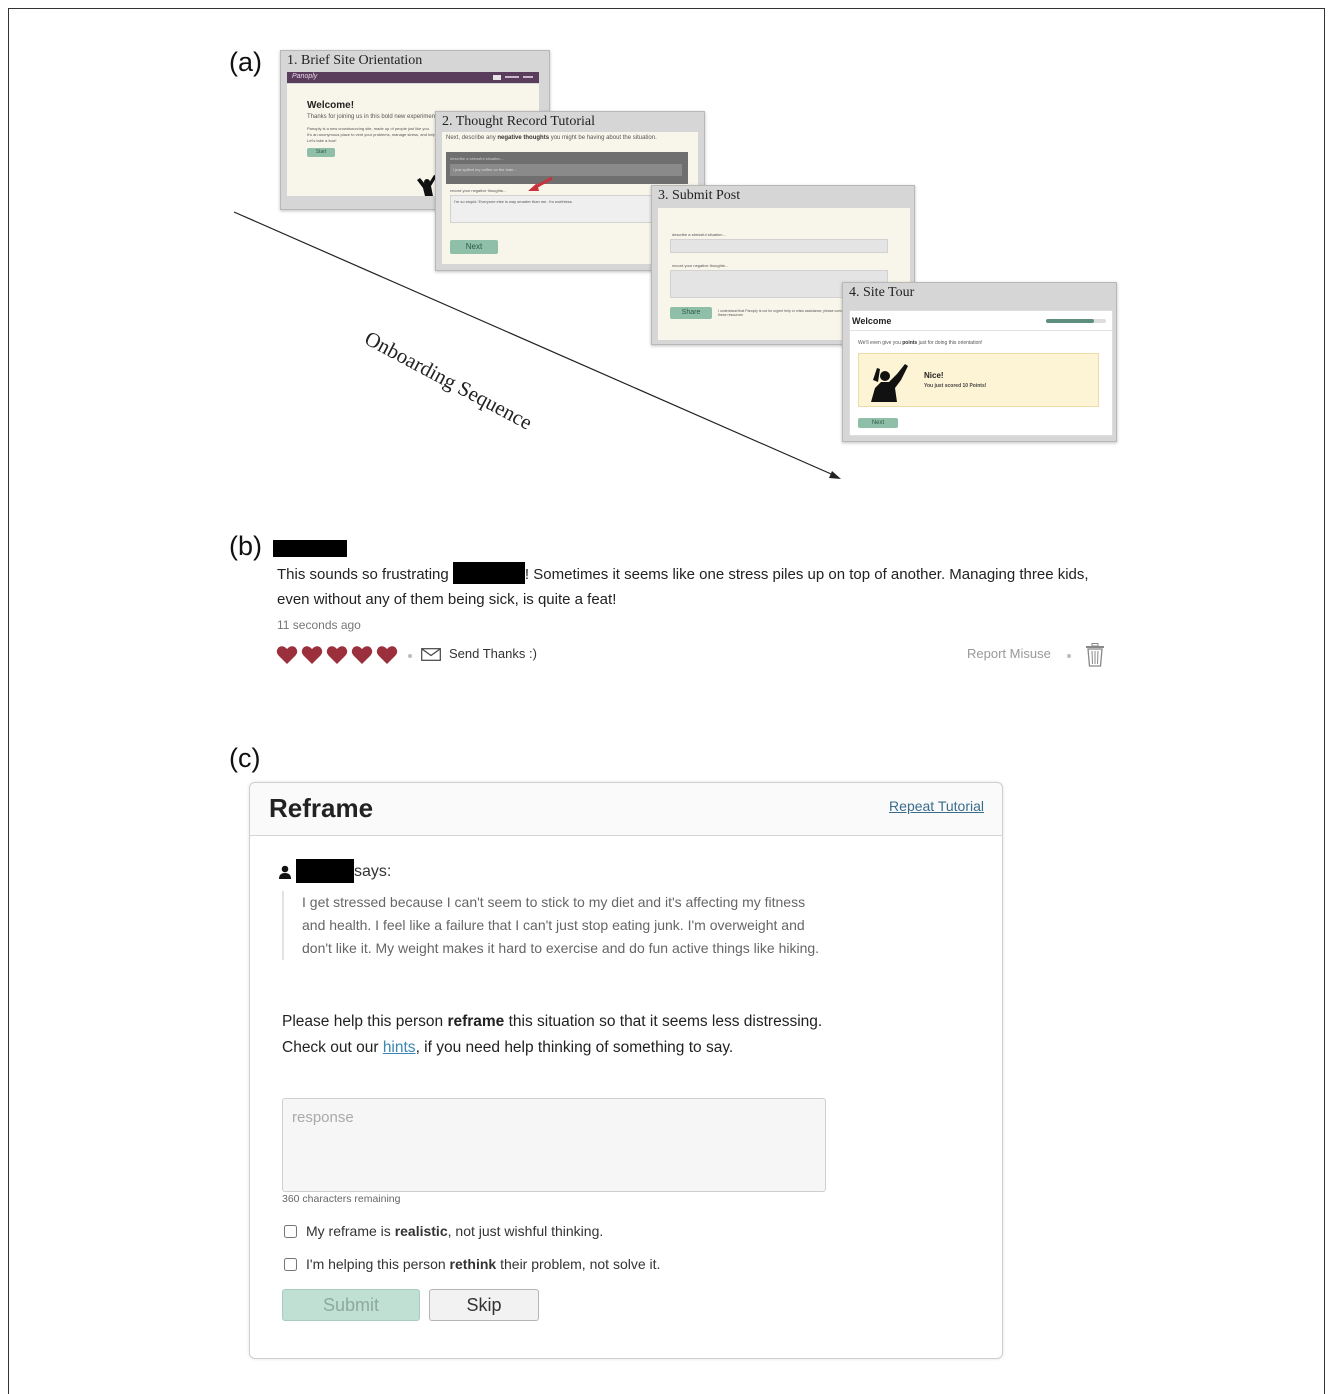 The image size is (1333, 1394). Describe the element at coordinates (285, 872) in the screenshot. I see `user-icon` at that location.